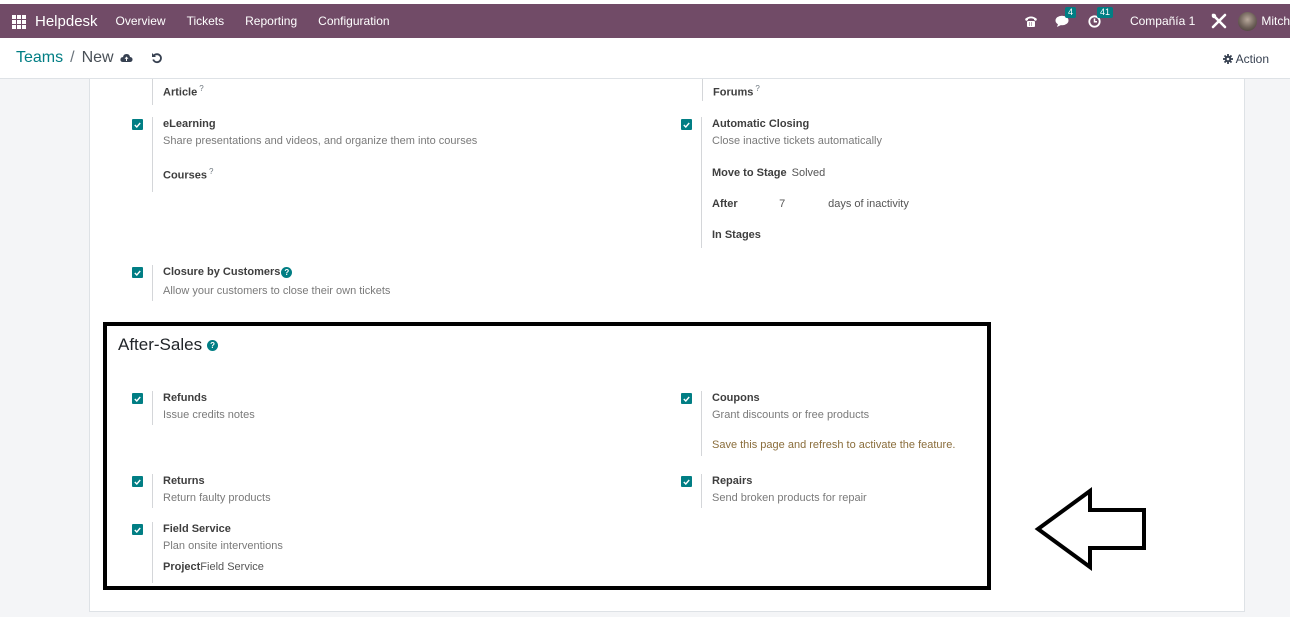  What do you see at coordinates (19, 21) in the screenshot?
I see `apps-menu-icon` at bounding box center [19, 21].